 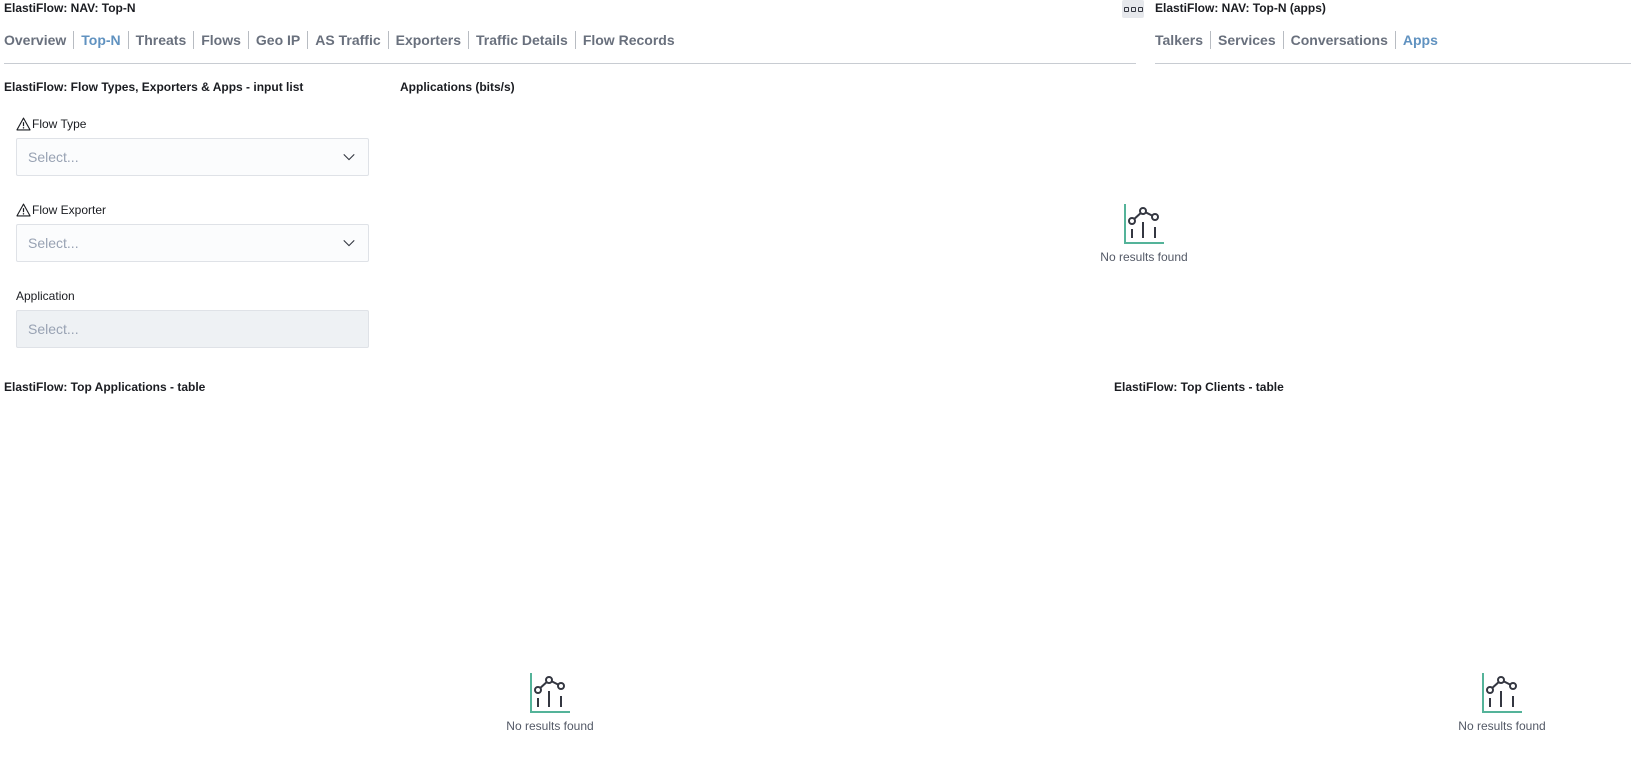 I want to click on top-clients-title: ElastiFlow: Top Clients - table, so click(x=1199, y=387).